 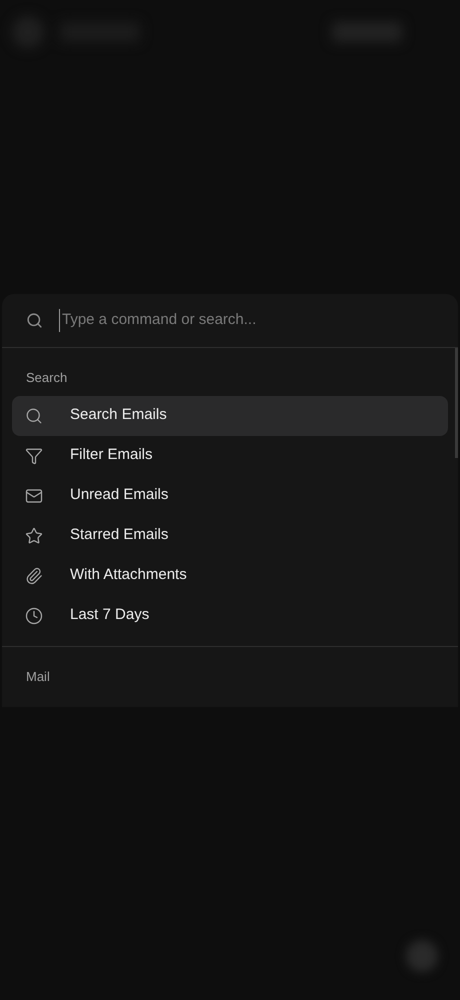 What do you see at coordinates (230, 496) in the screenshot?
I see `command-item: Unread Emails` at bounding box center [230, 496].